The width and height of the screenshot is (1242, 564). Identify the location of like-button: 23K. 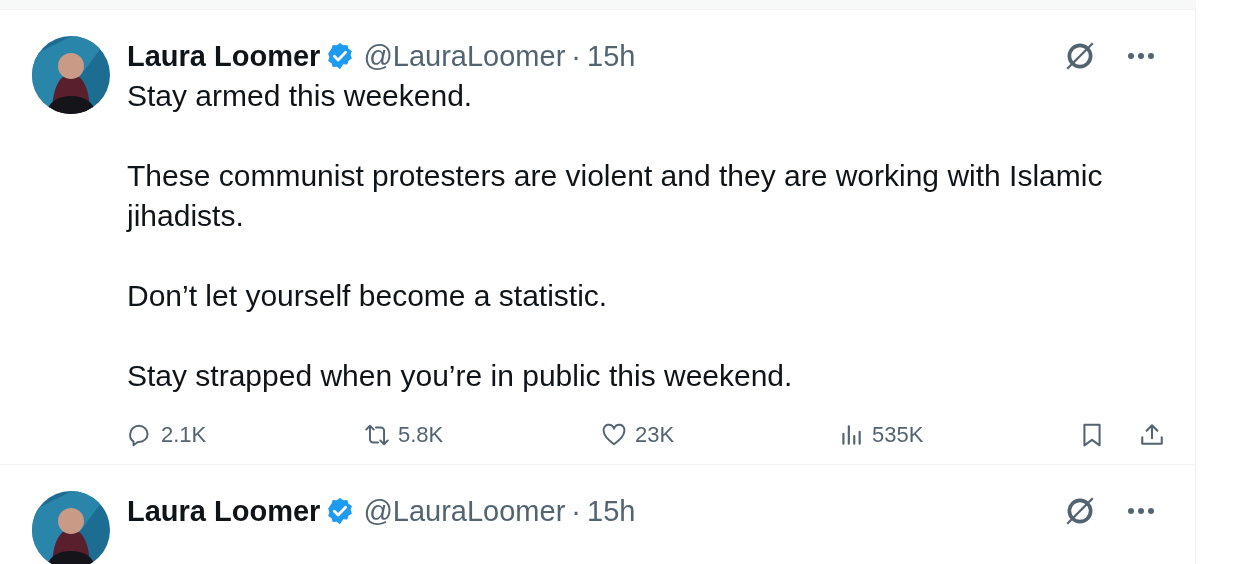
(719, 435).